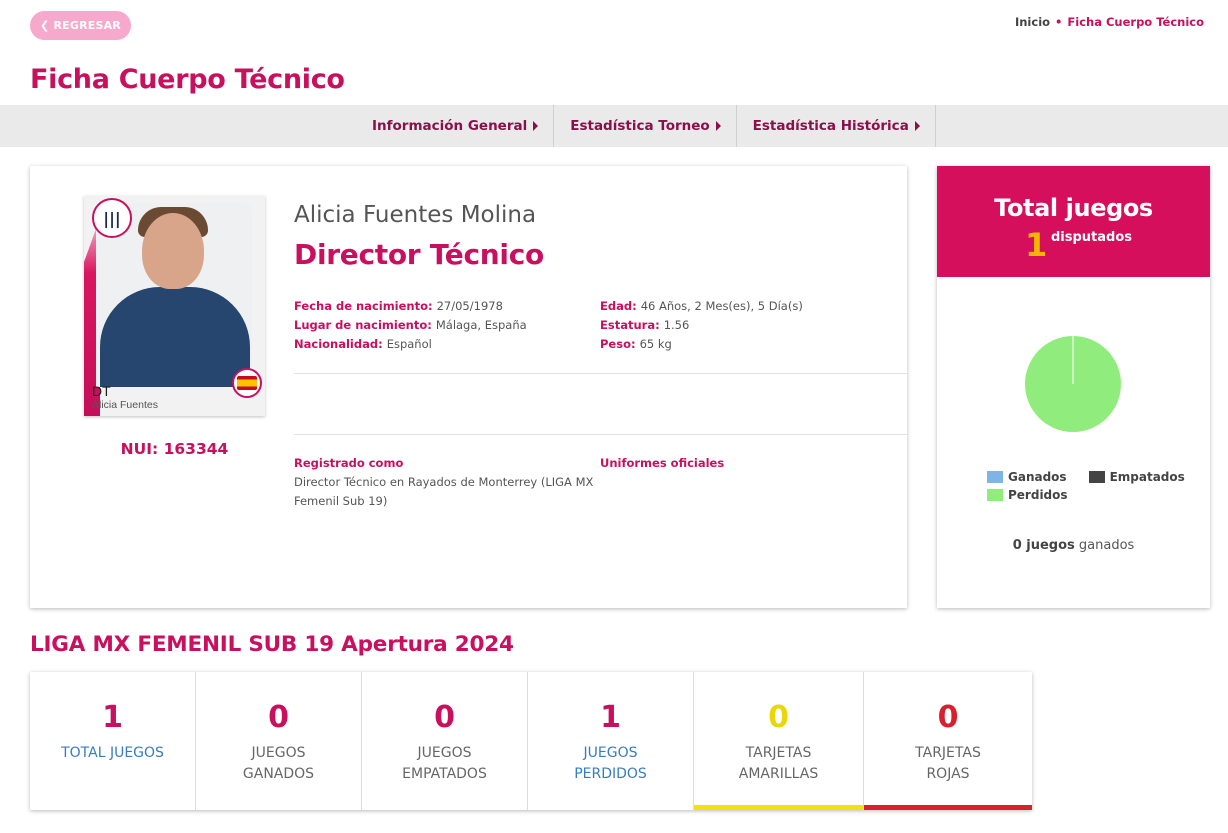 The height and width of the screenshot is (833, 1228). I want to click on results-pie-chart, so click(1073, 384).